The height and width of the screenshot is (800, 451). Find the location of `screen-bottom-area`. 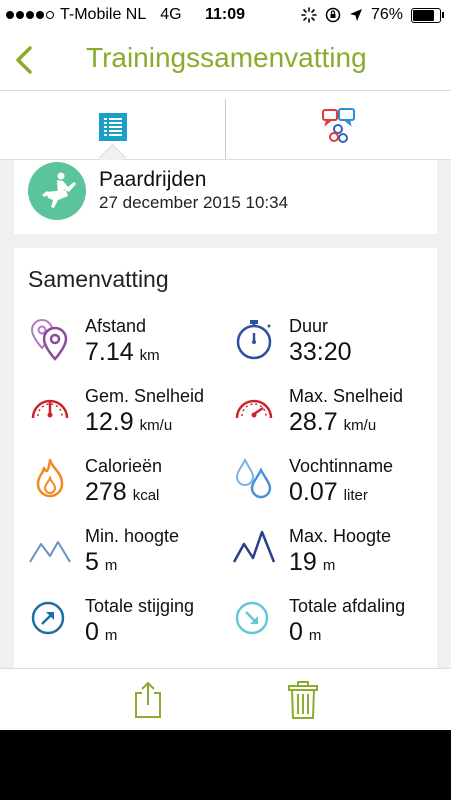

screen-bottom-area is located at coordinates (225, 765).